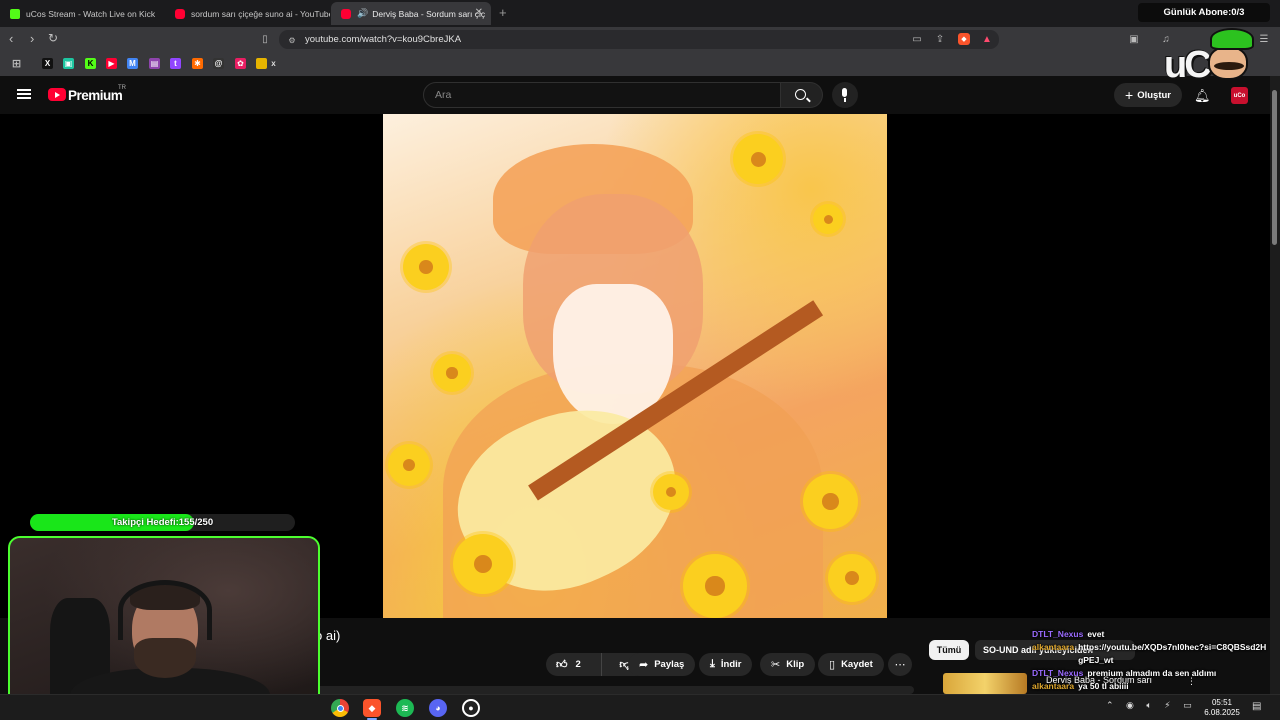 This screenshot has width=1280, height=720. What do you see at coordinates (985, 683) in the screenshot?
I see `recommended-video-thumbnail` at bounding box center [985, 683].